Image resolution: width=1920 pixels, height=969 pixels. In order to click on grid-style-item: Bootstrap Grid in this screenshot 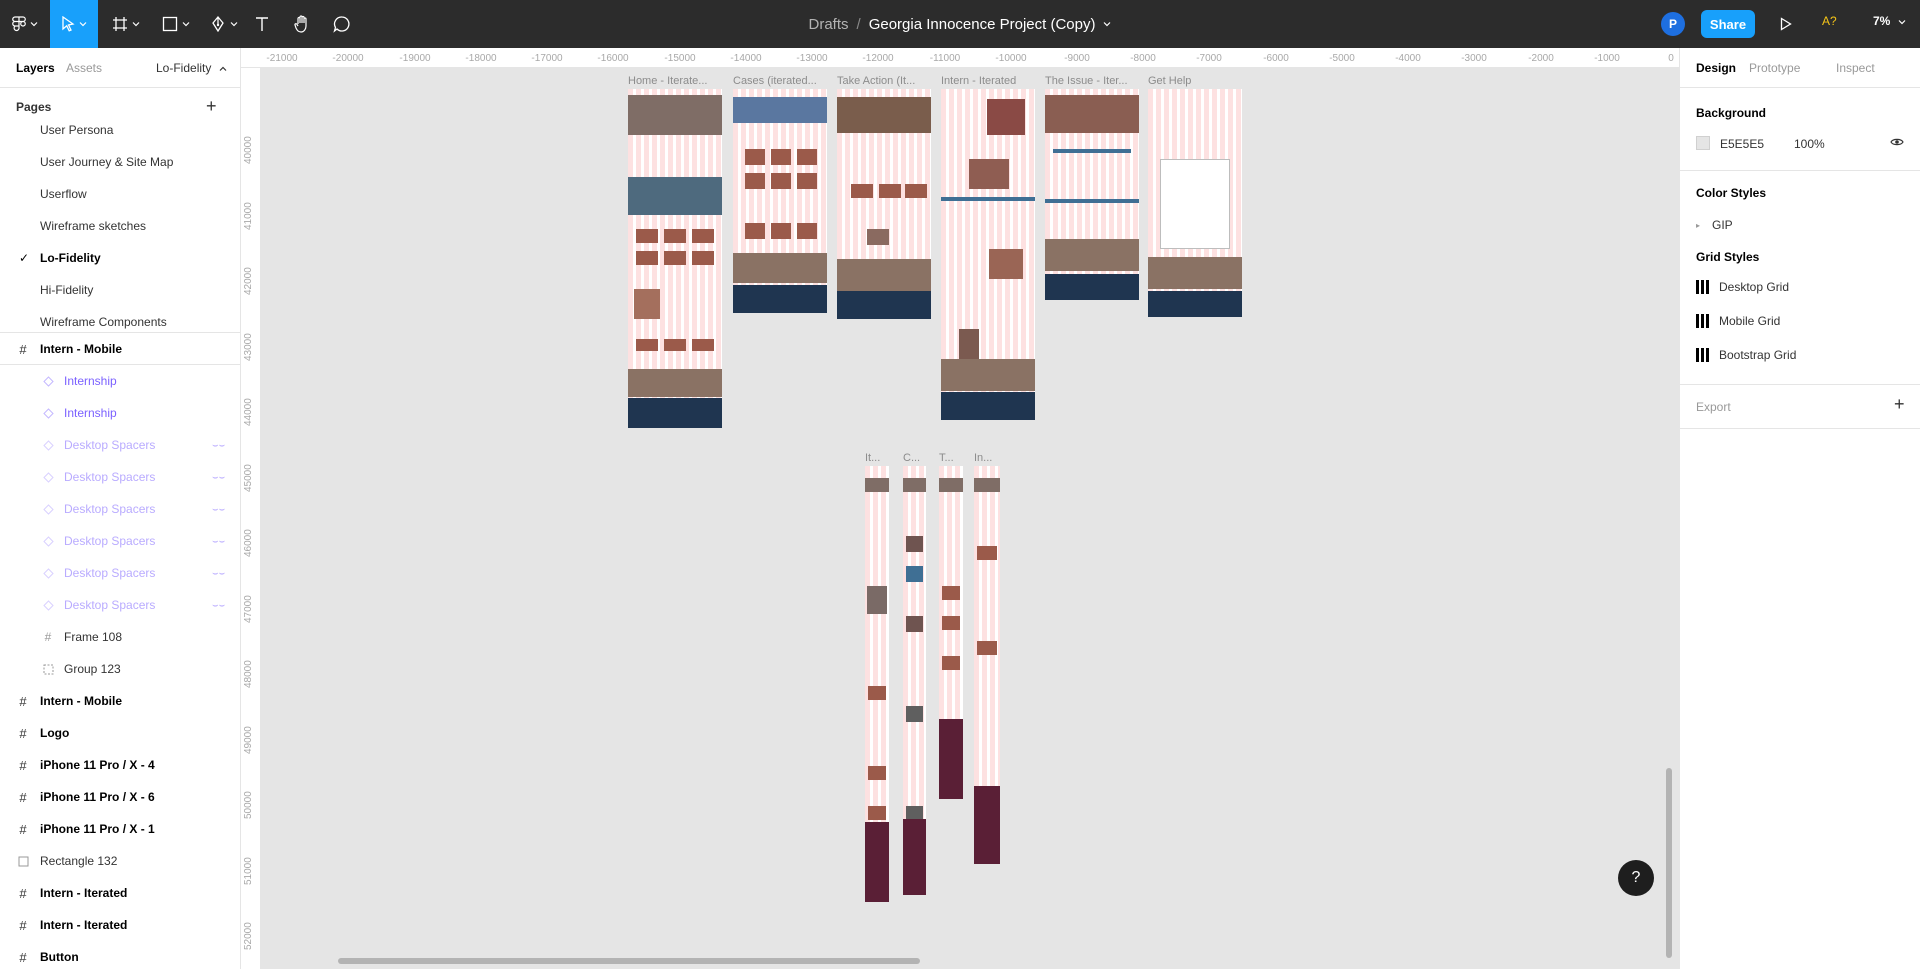, I will do `click(1746, 355)`.